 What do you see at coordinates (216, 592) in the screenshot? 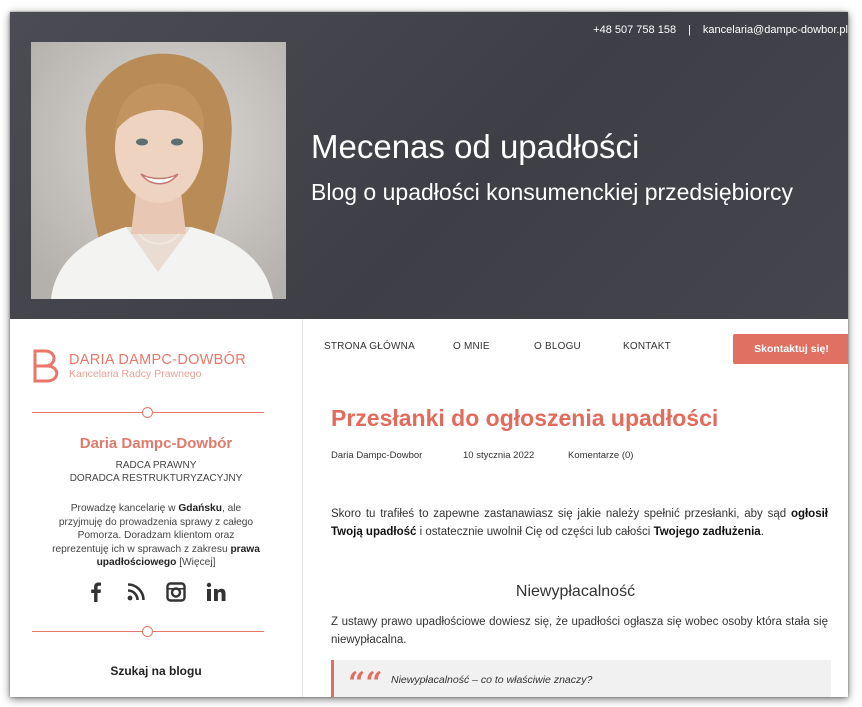
I see `linkedin-icon` at bounding box center [216, 592].